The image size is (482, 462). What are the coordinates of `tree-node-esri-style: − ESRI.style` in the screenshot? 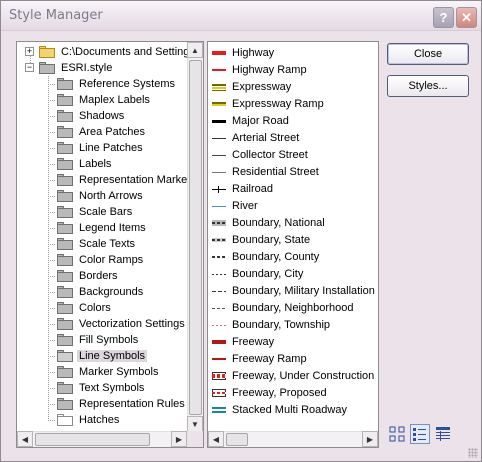 It's located at (69, 68).